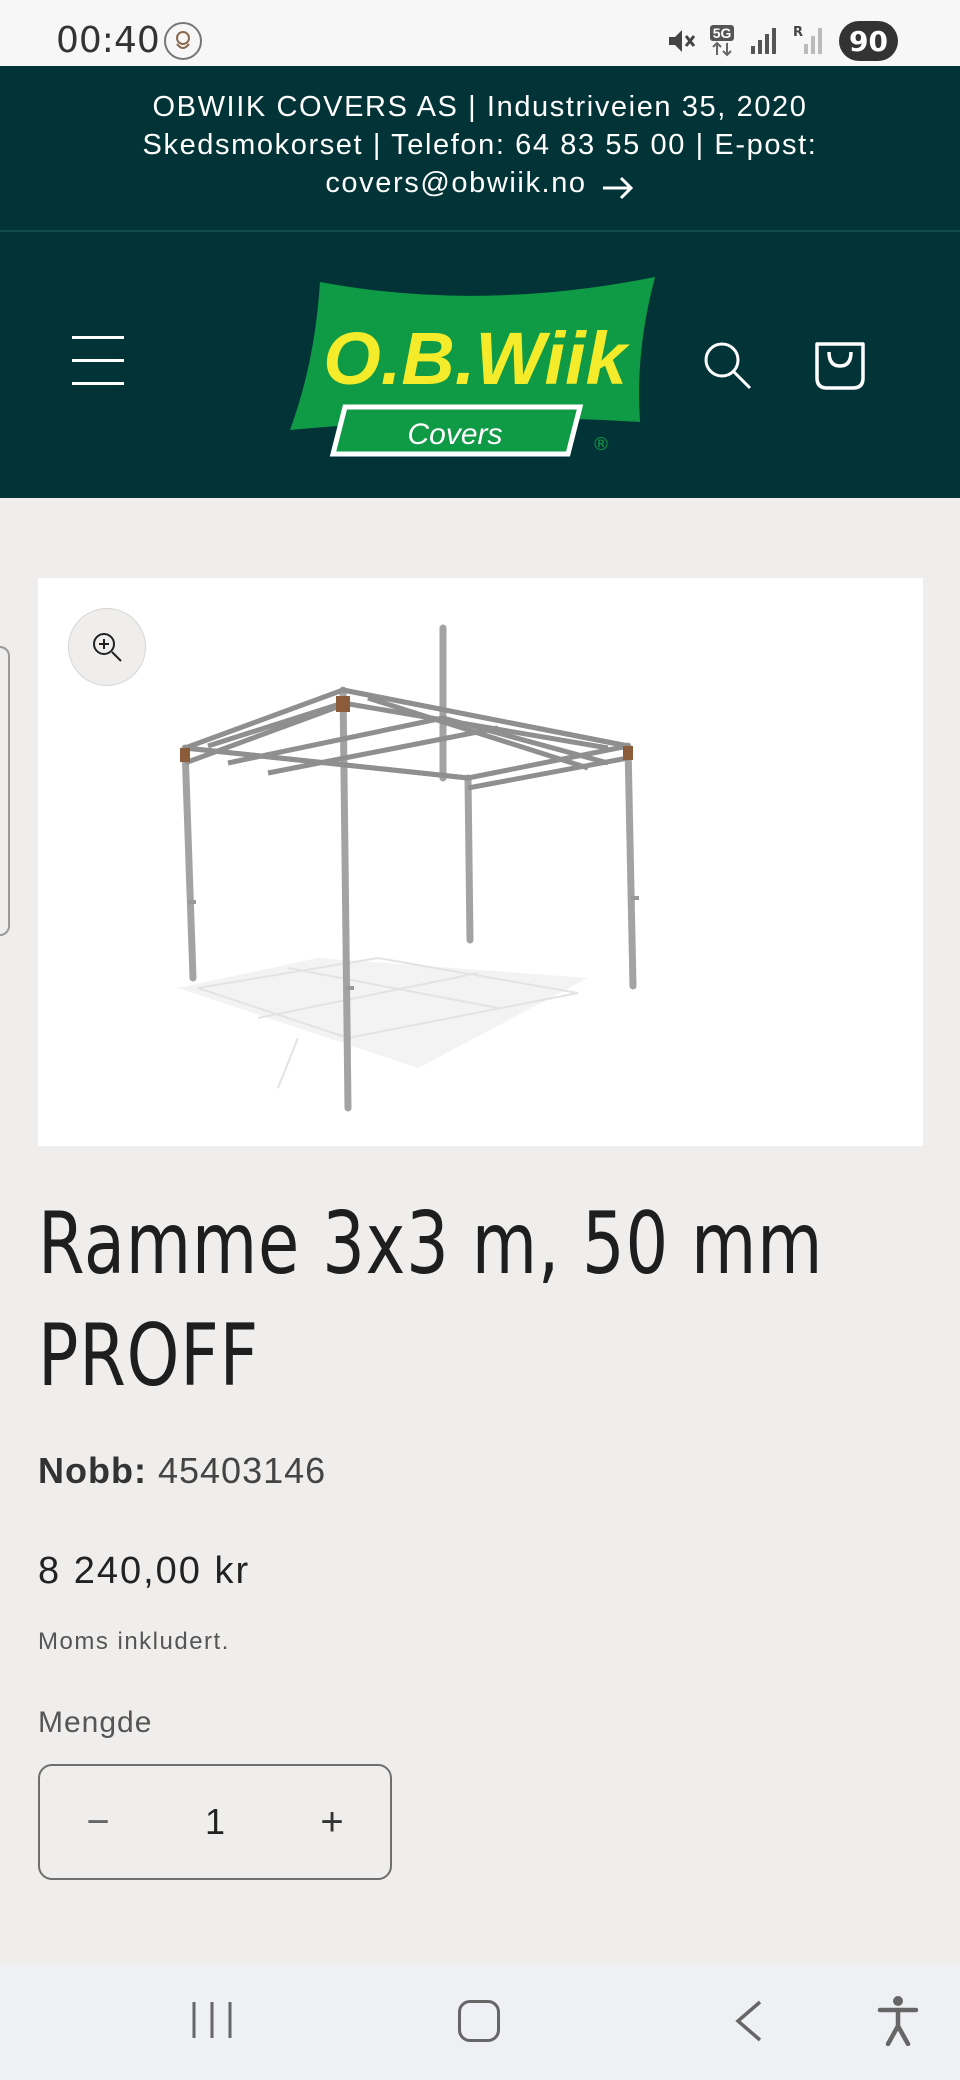  What do you see at coordinates (617, 187) in the screenshot?
I see `arrow-right-icon` at bounding box center [617, 187].